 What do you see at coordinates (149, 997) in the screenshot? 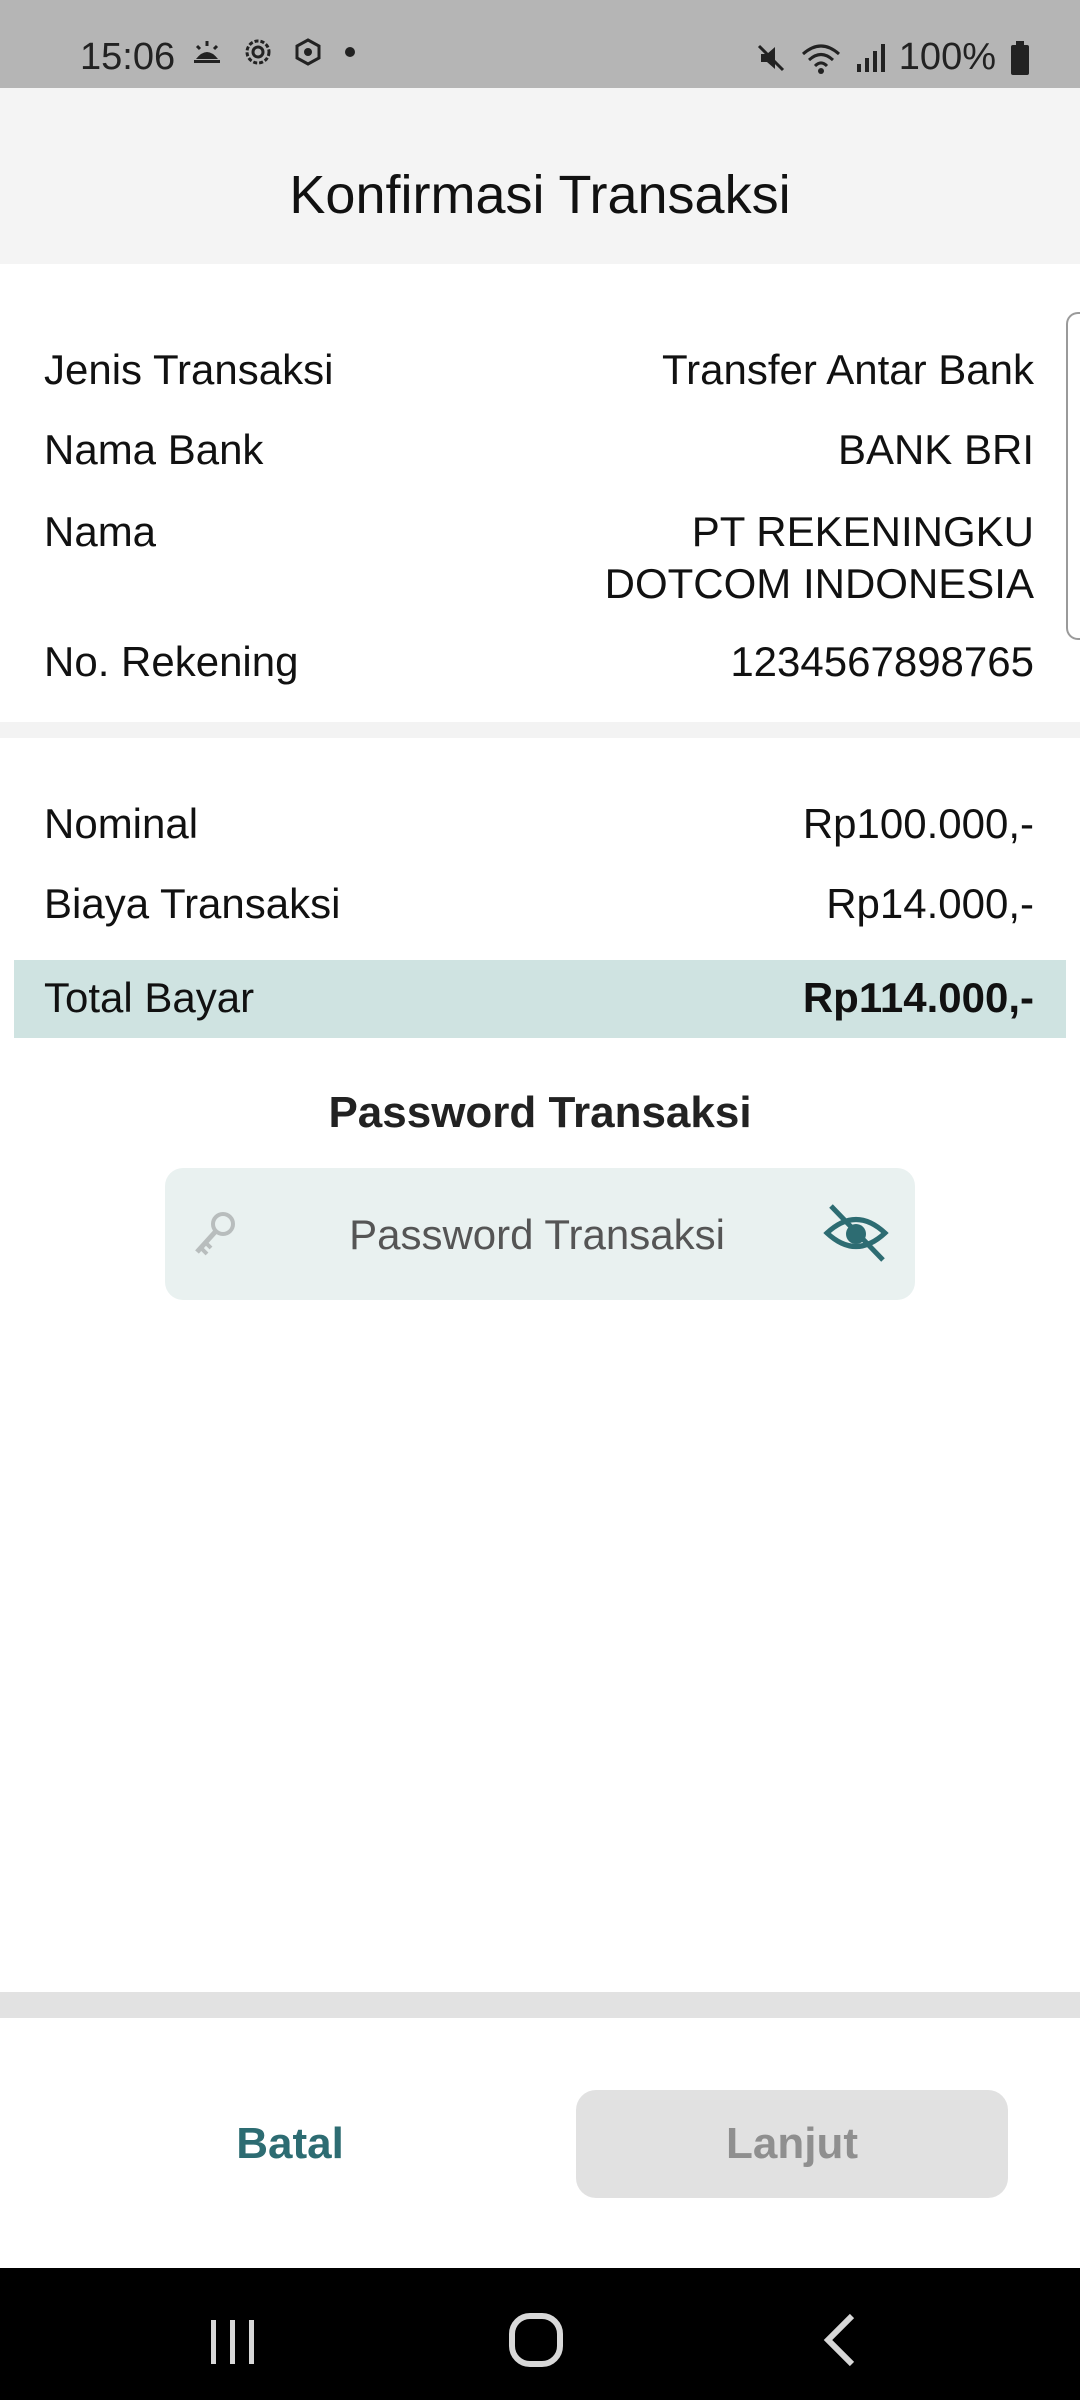
I see `total-label: Total Bayar` at bounding box center [149, 997].